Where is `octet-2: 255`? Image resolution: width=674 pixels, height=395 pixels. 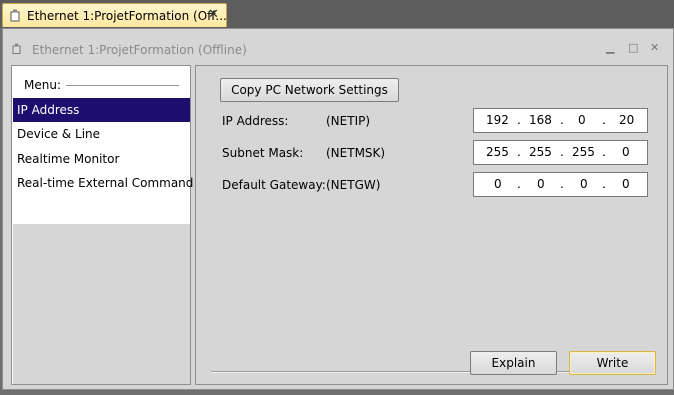 octet-2: 255 is located at coordinates (540, 152).